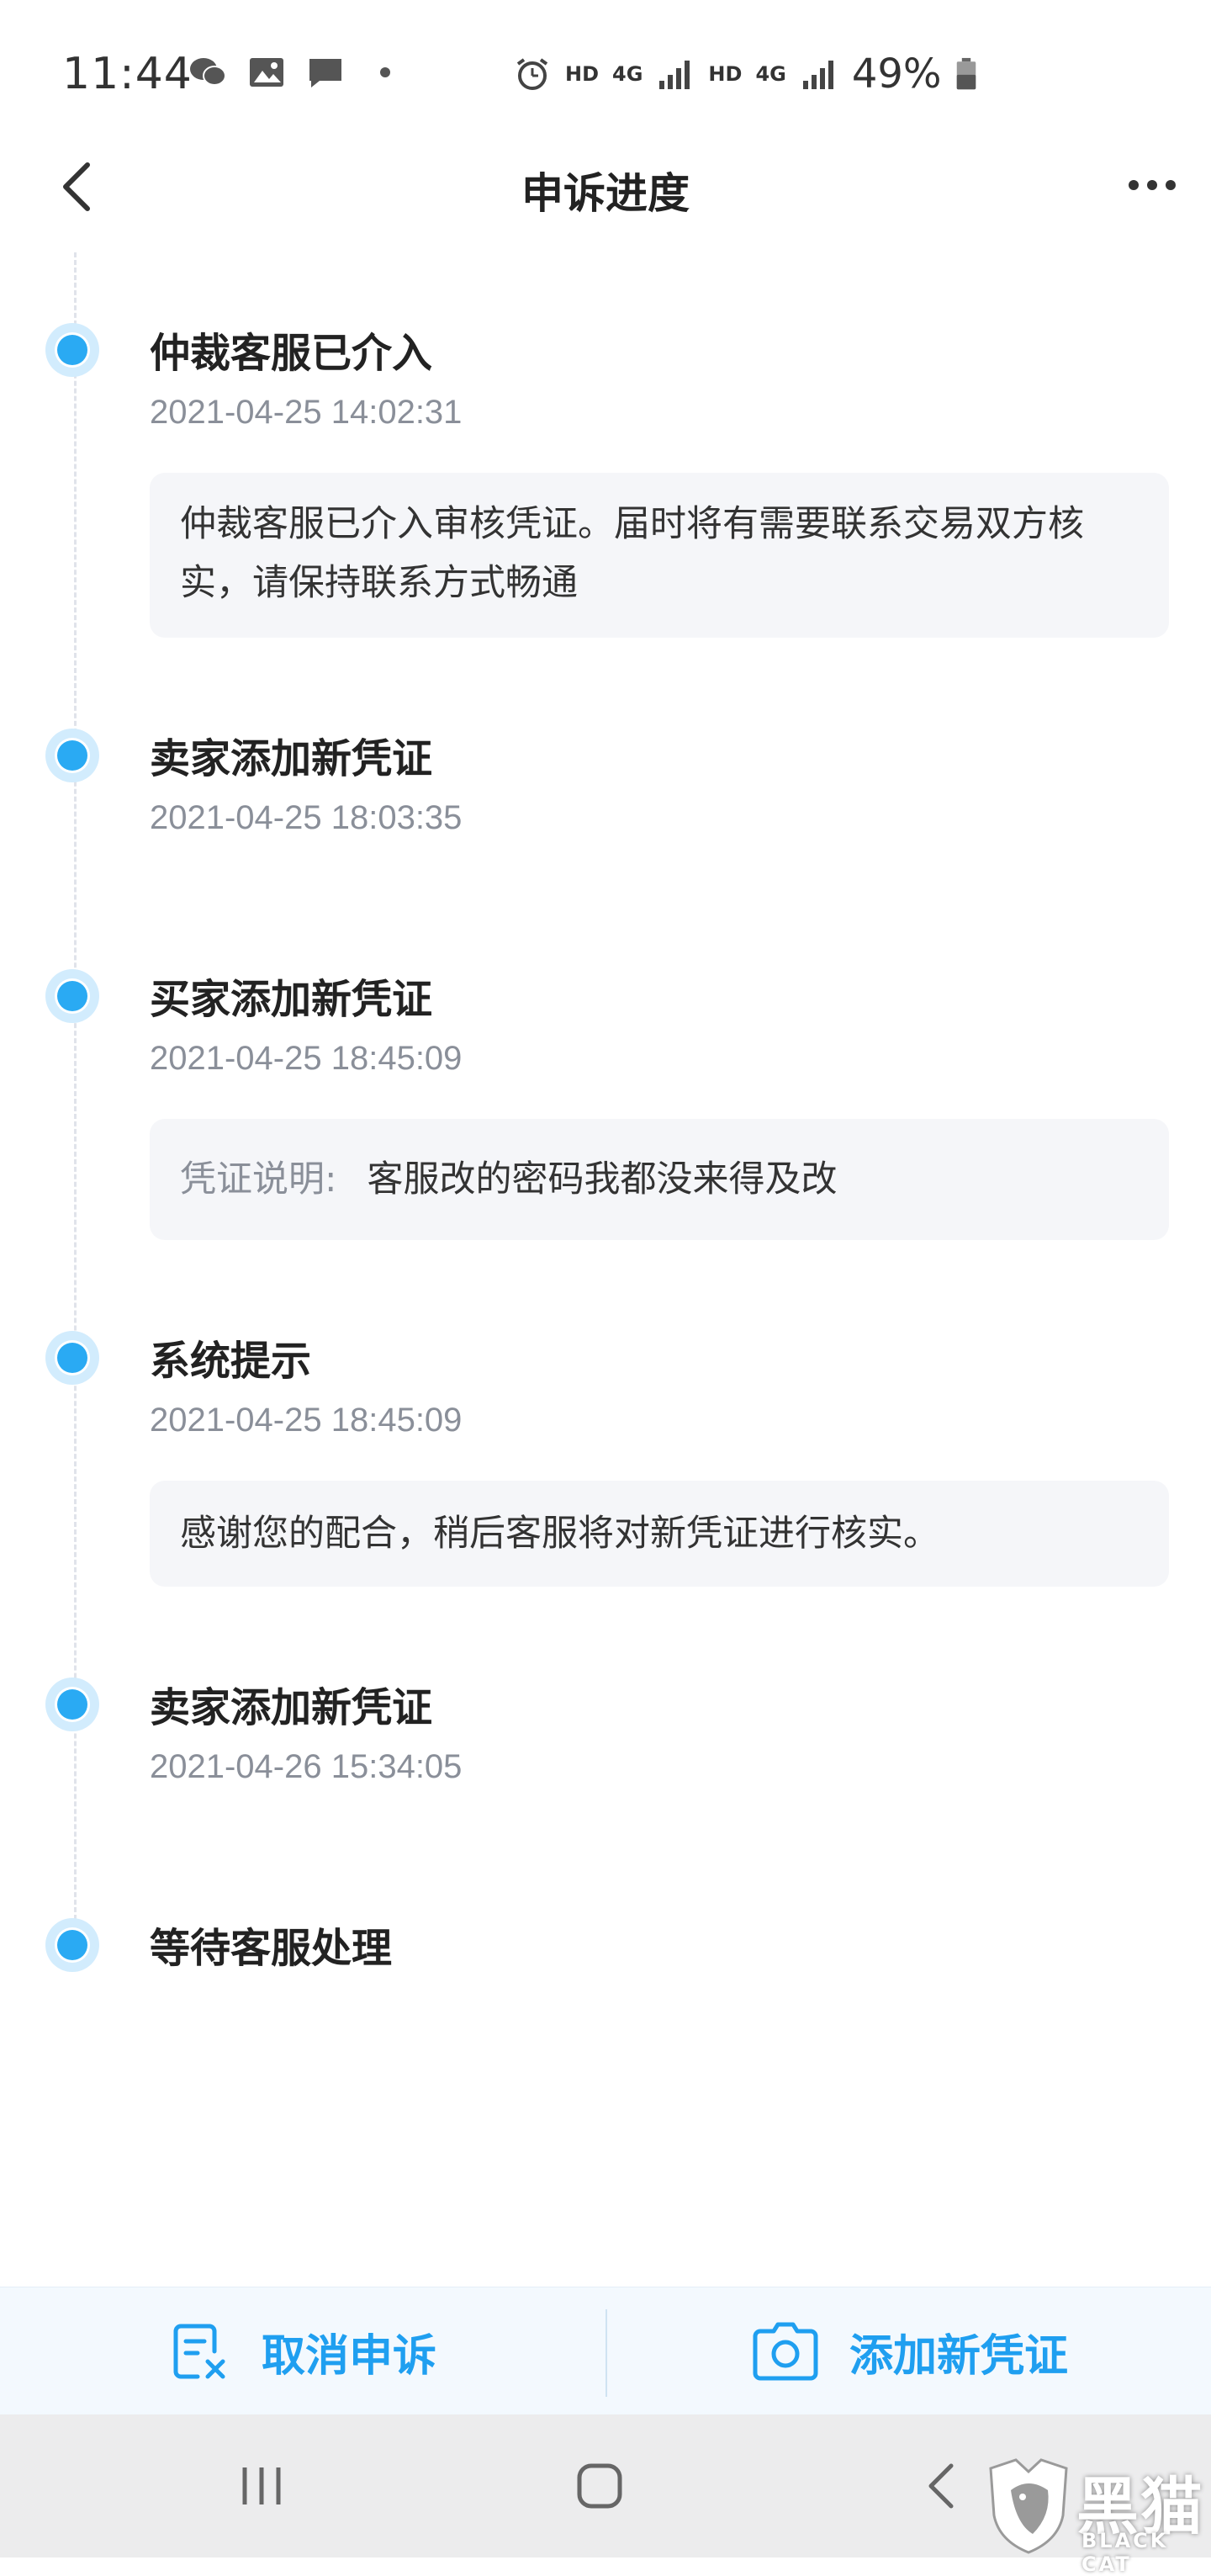  What do you see at coordinates (605, 193) in the screenshot?
I see `page-title: 申诉进度` at bounding box center [605, 193].